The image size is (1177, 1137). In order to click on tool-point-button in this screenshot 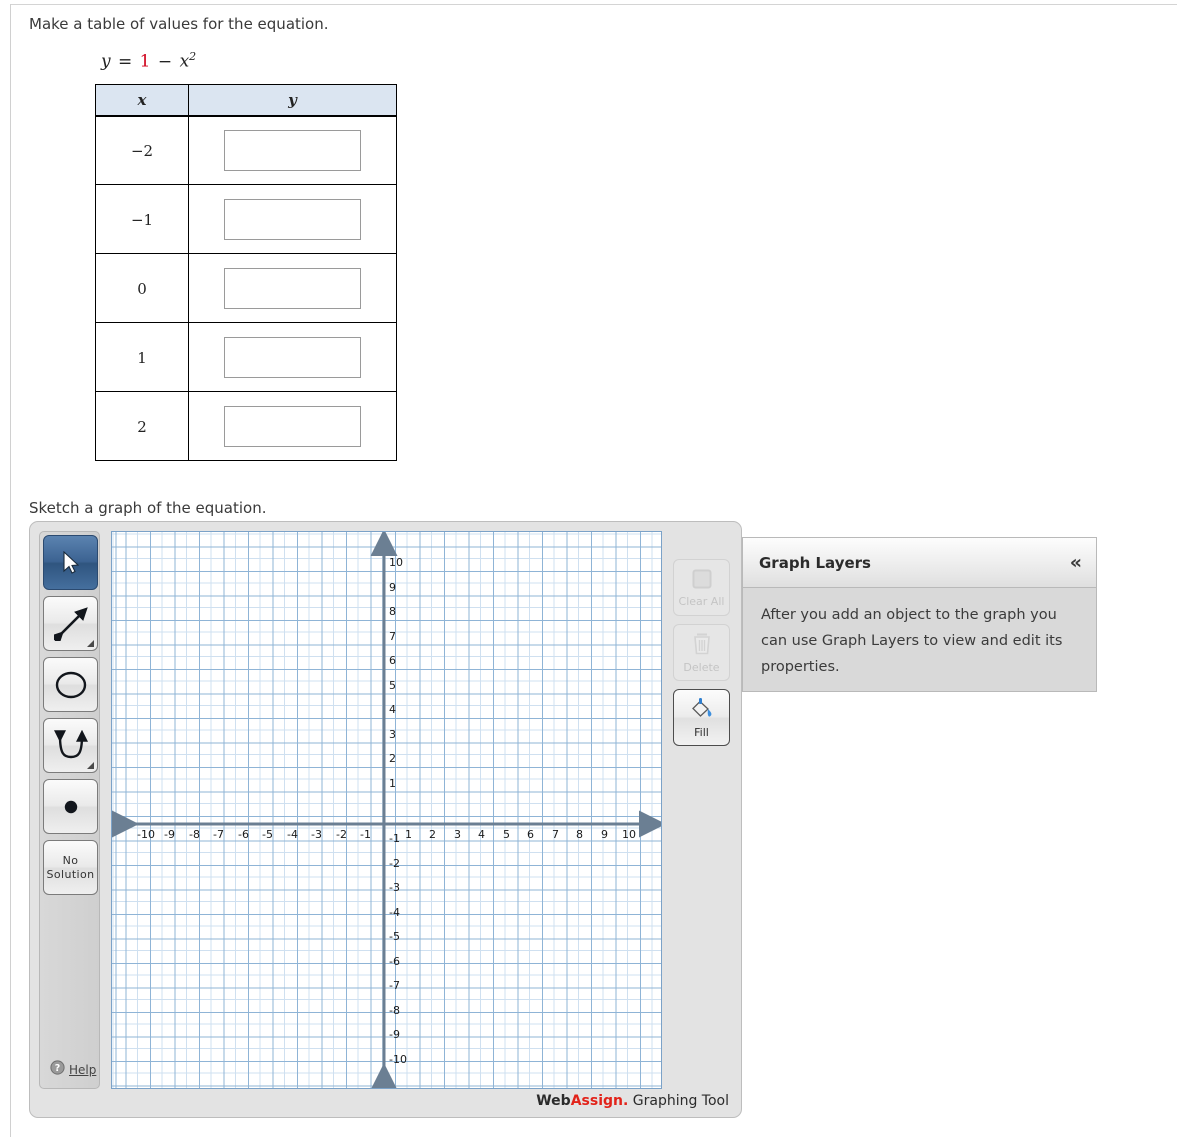, I will do `click(70, 806)`.